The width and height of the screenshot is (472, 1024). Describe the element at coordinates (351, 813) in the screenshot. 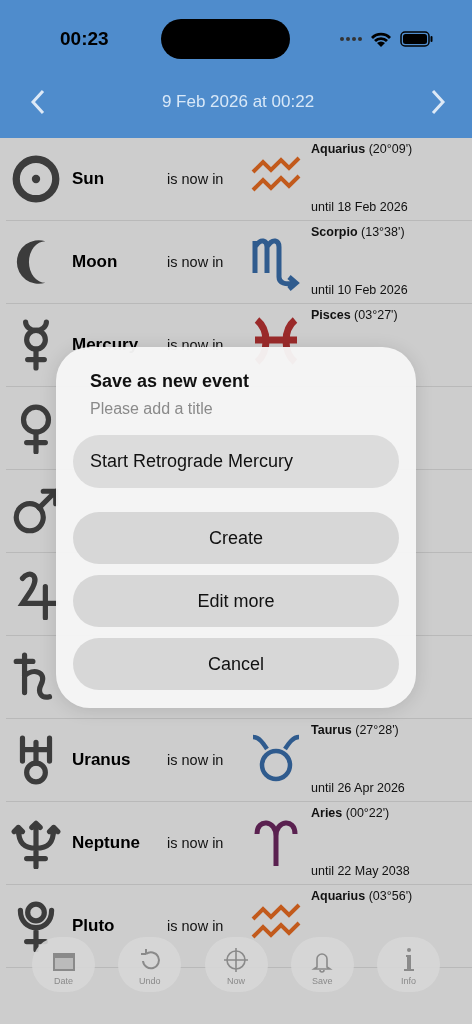

I see `sign-position: Aries (00°22')` at that location.